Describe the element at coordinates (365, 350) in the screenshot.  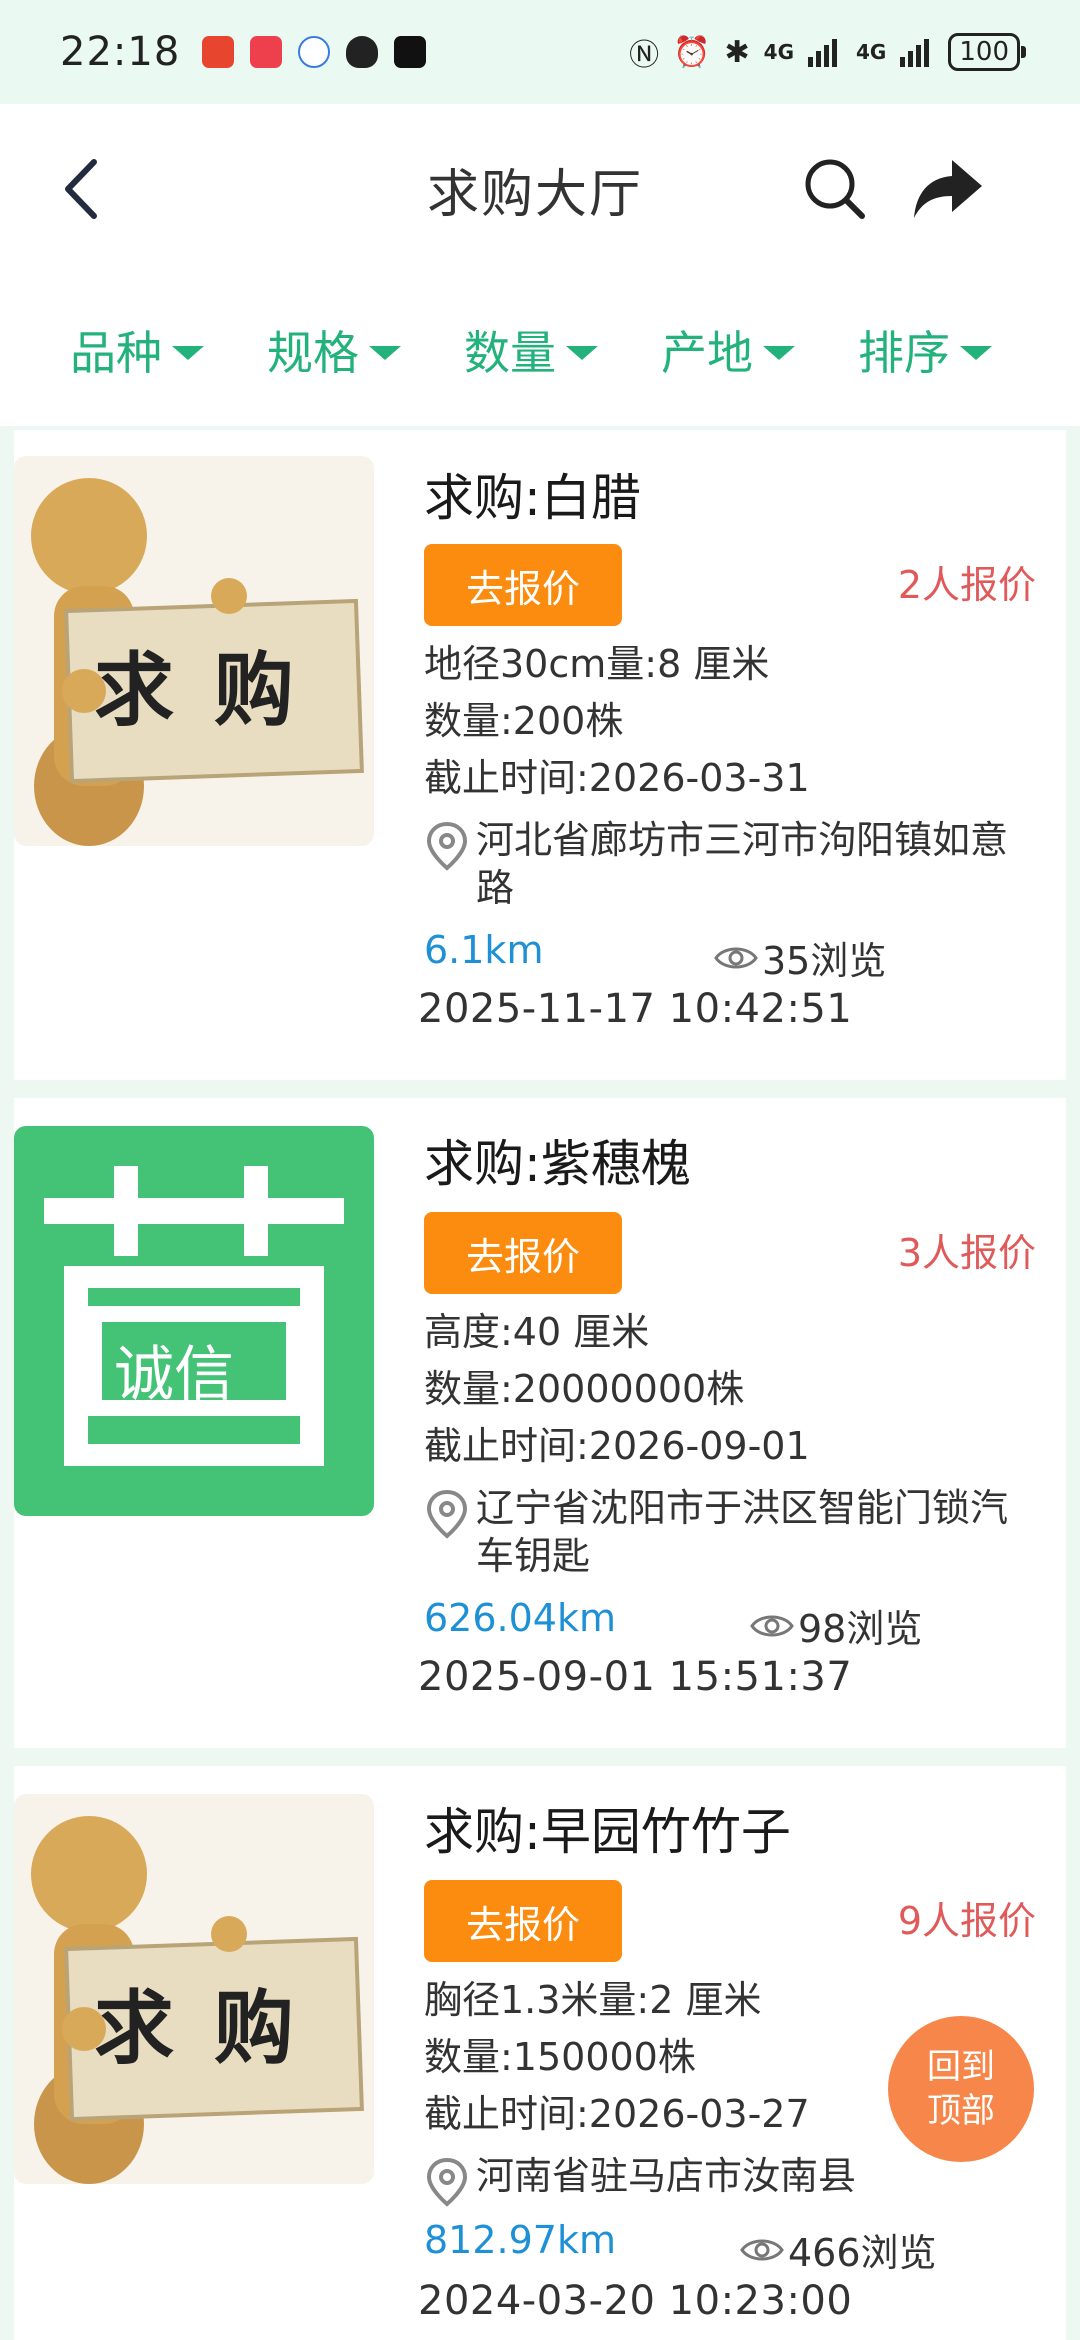
I see `filter-spec: 规格` at that location.